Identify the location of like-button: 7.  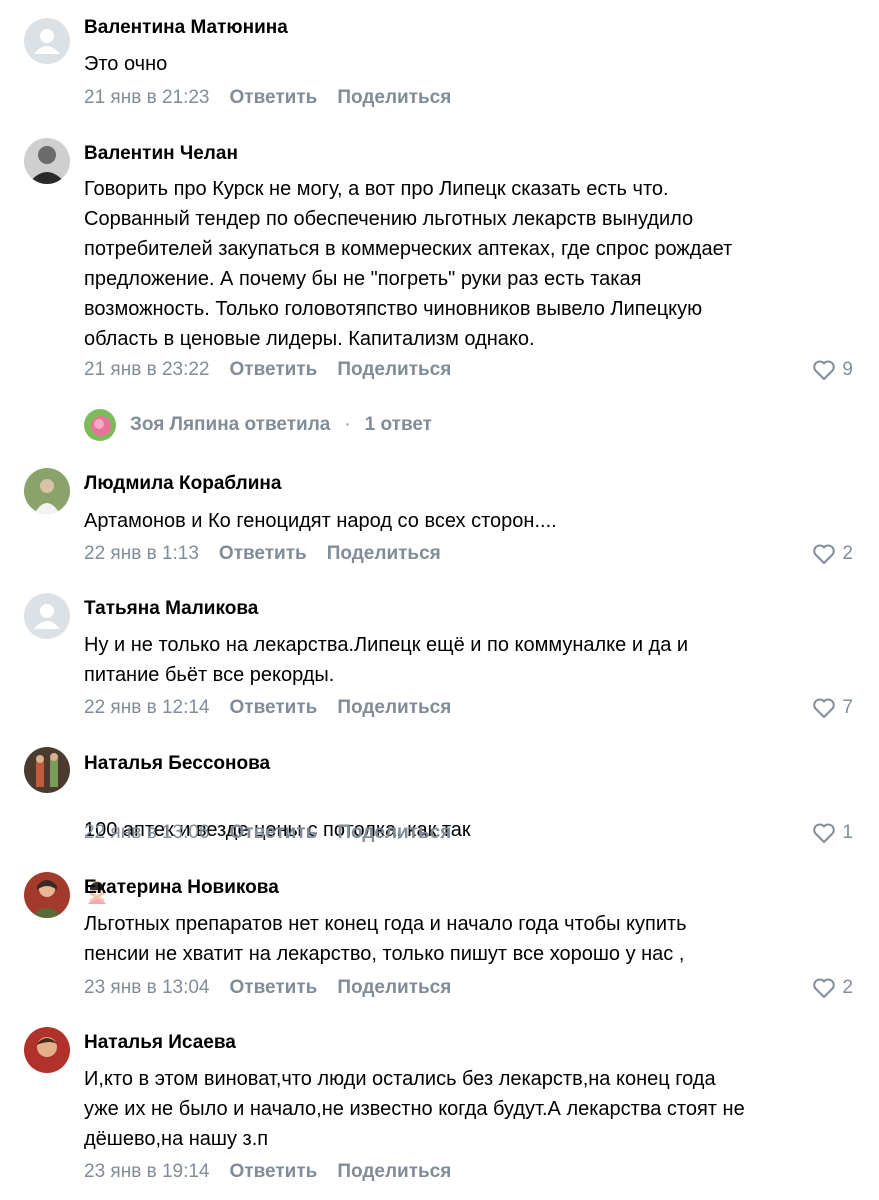
(832, 708).